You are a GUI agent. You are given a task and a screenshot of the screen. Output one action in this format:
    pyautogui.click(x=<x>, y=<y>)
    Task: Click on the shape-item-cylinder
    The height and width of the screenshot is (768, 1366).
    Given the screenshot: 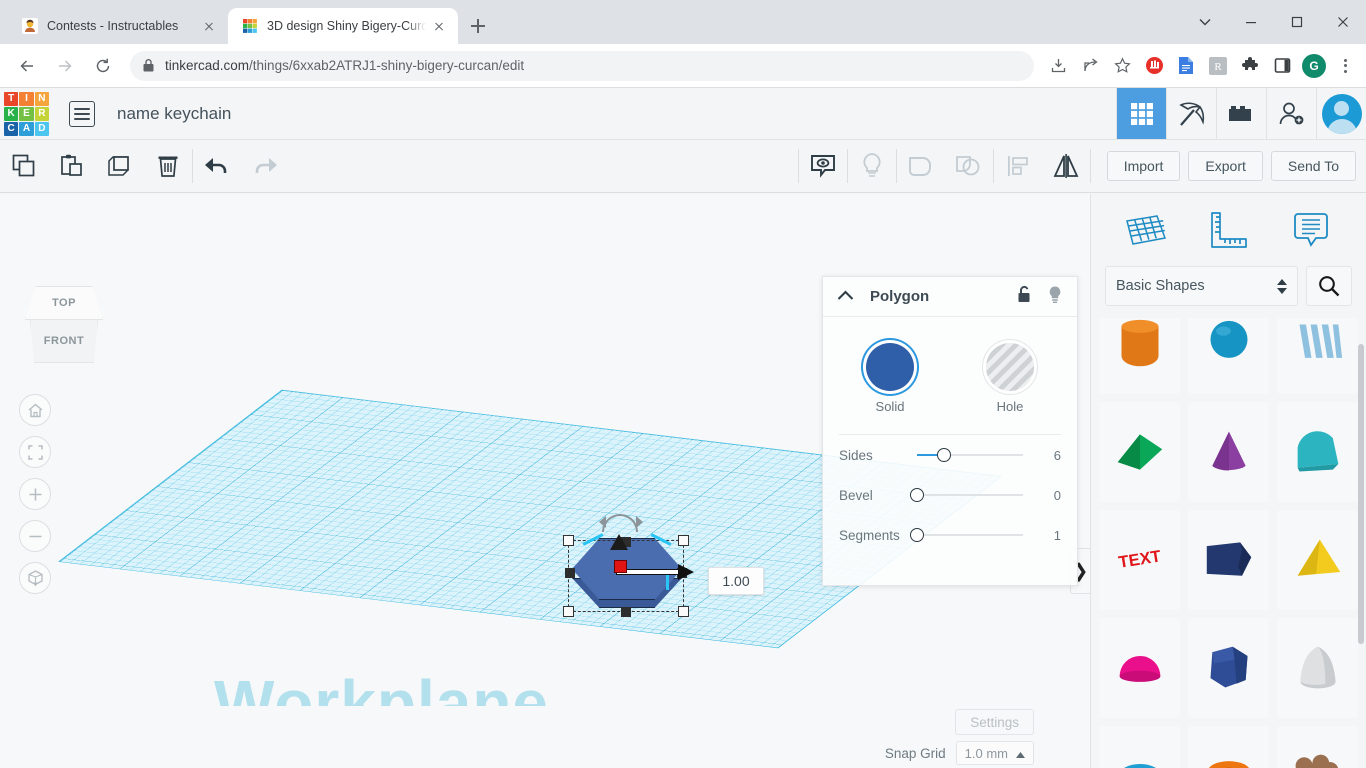 What is the action you would take?
    pyautogui.click(x=1139, y=356)
    